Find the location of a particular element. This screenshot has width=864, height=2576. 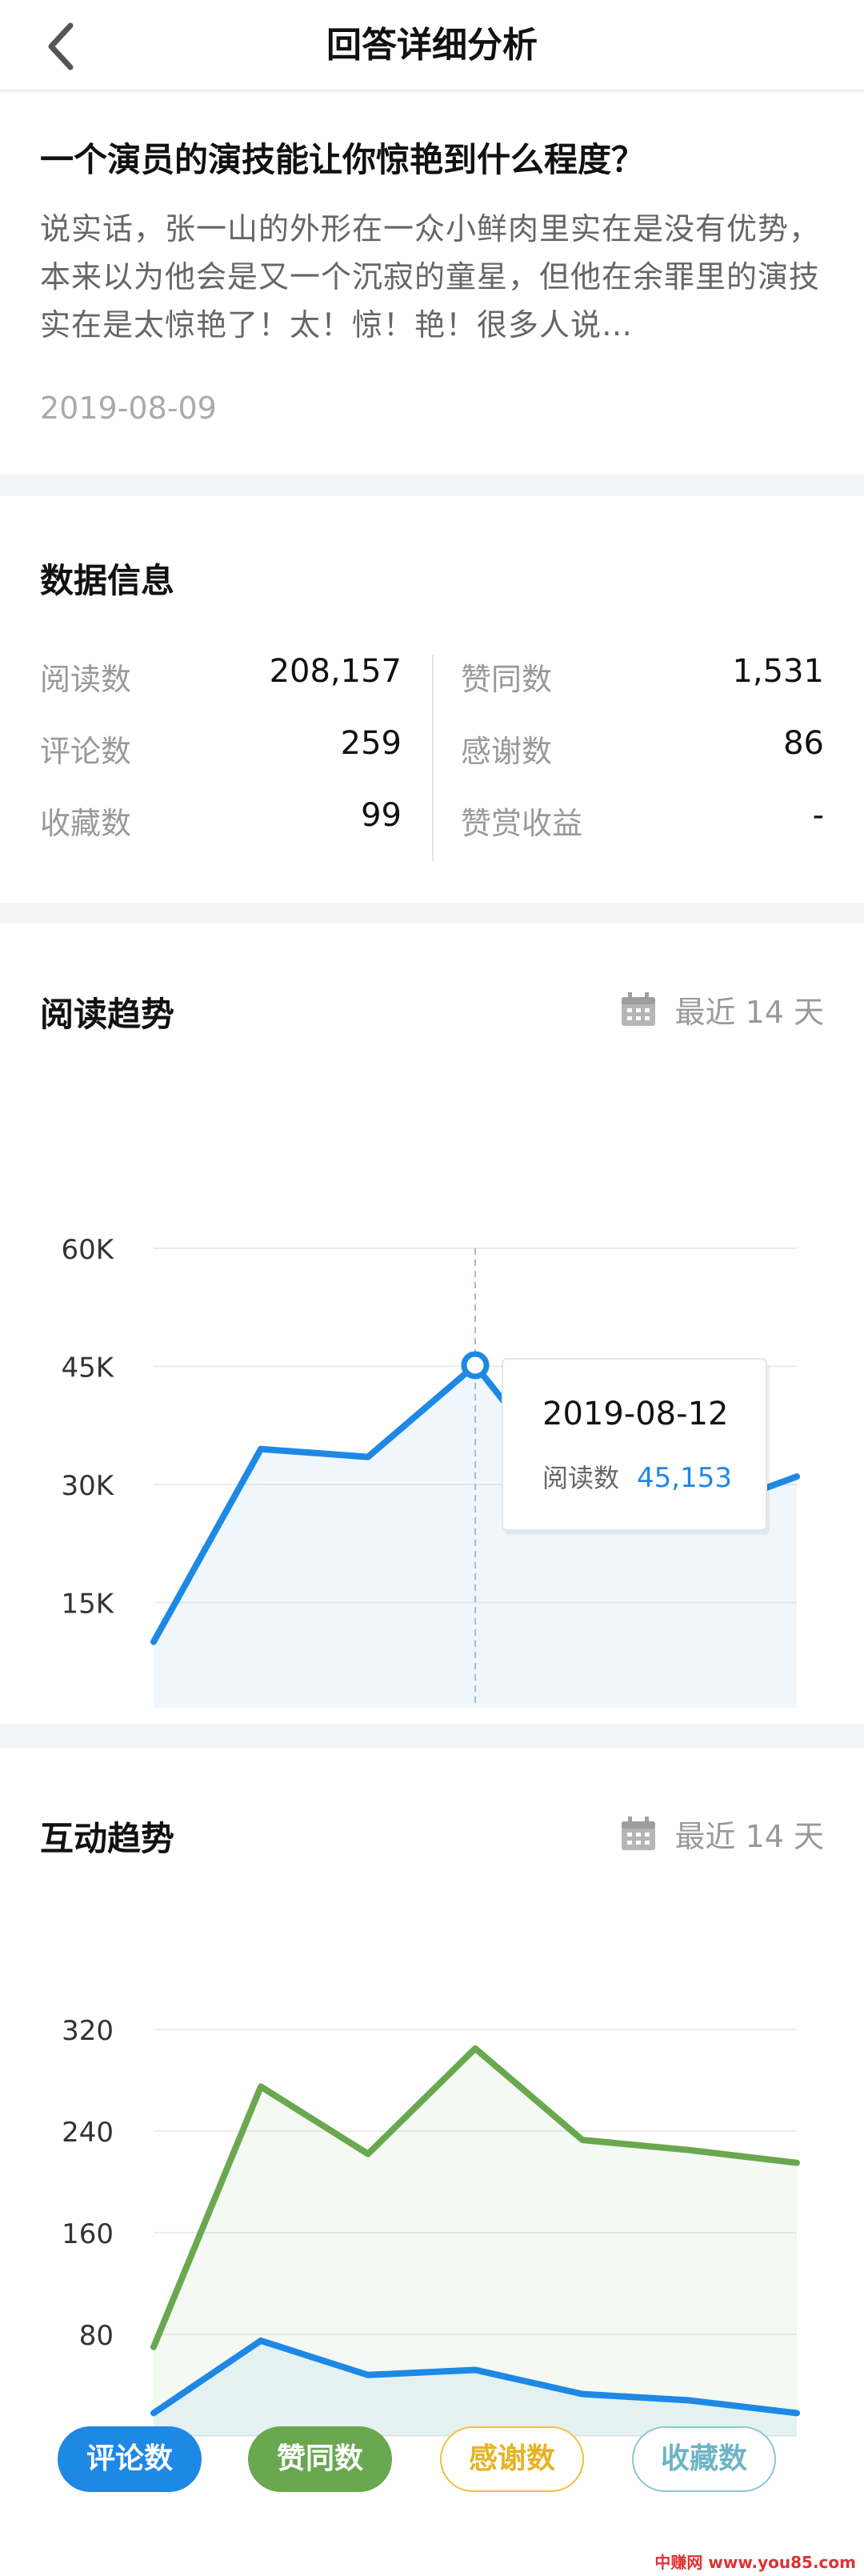

y-tick-label: 45K is located at coordinates (87, 1368).